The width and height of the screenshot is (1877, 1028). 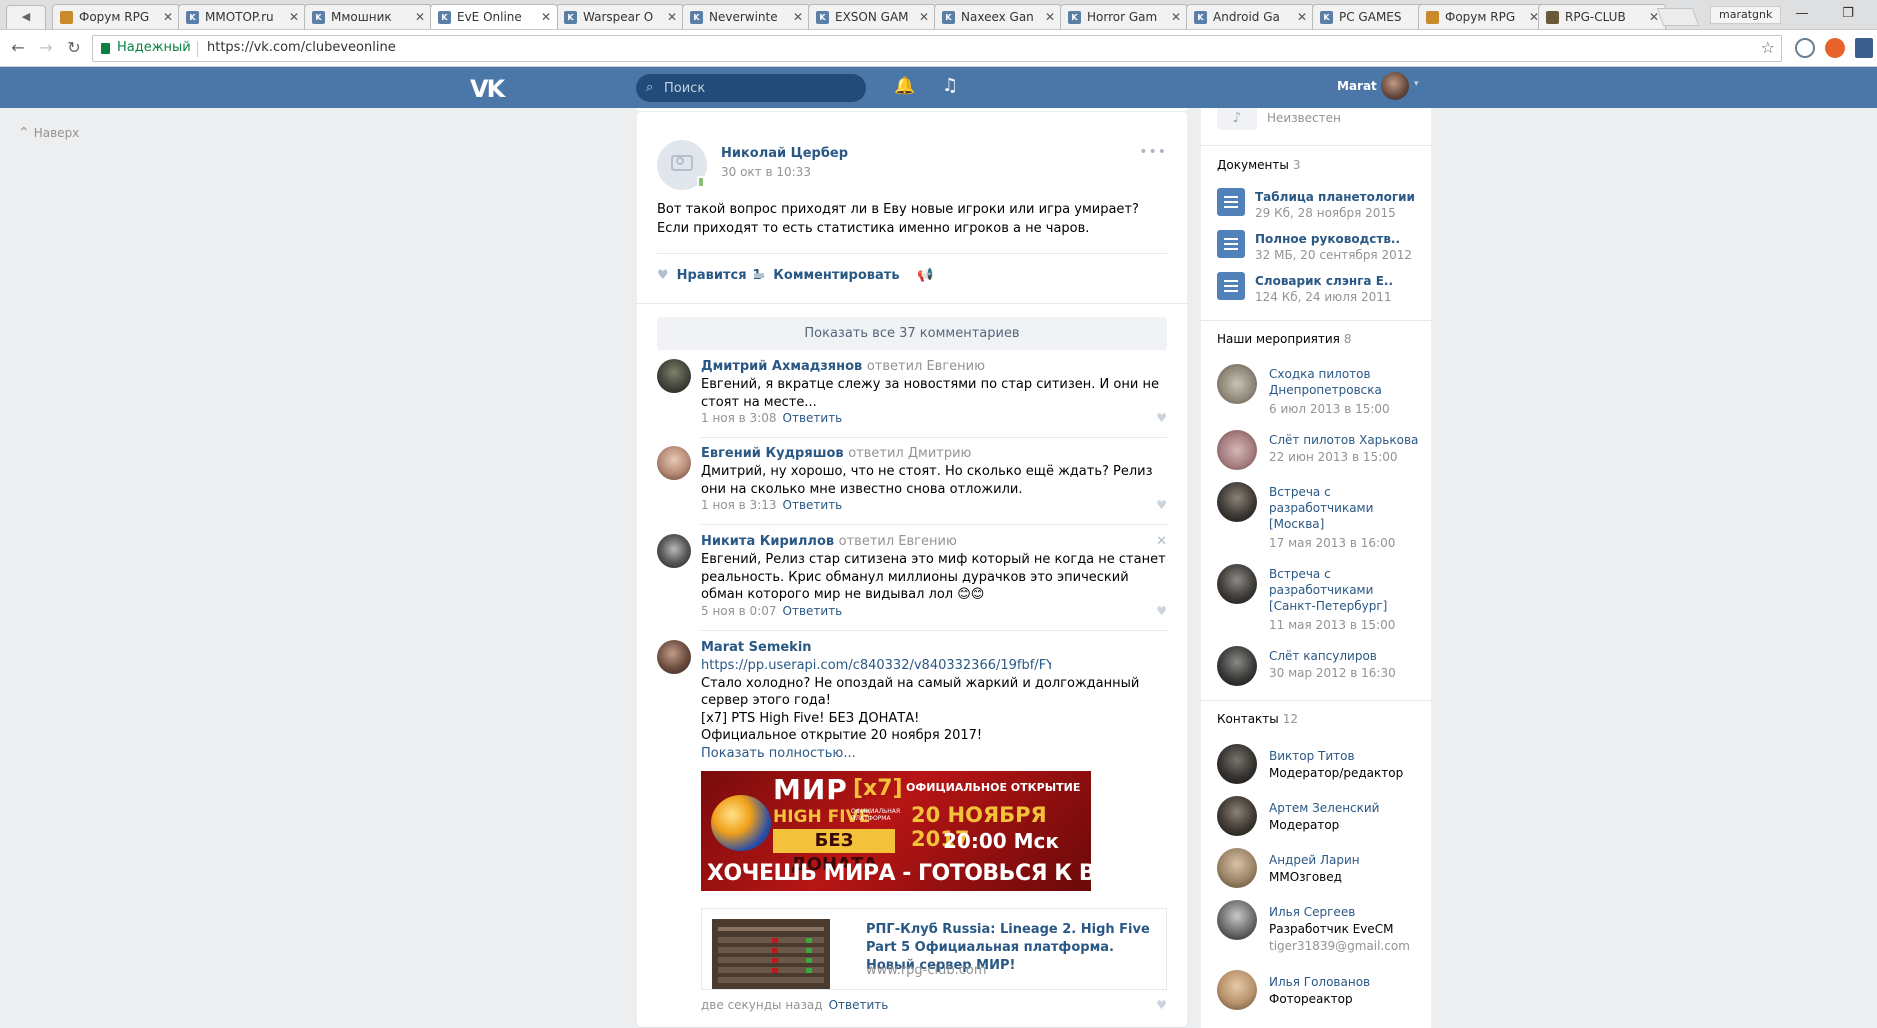 What do you see at coordinates (1357, 86) in the screenshot?
I see `user-name: Marat` at bounding box center [1357, 86].